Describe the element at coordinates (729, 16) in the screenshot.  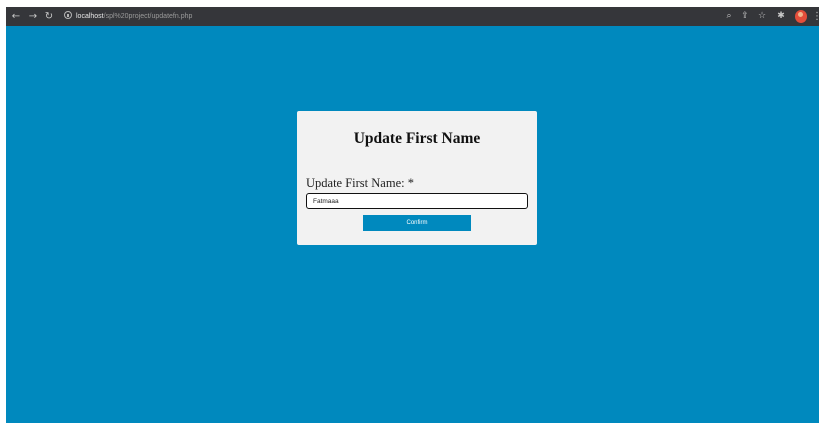
I see `zoom-icon: ⌕` at that location.